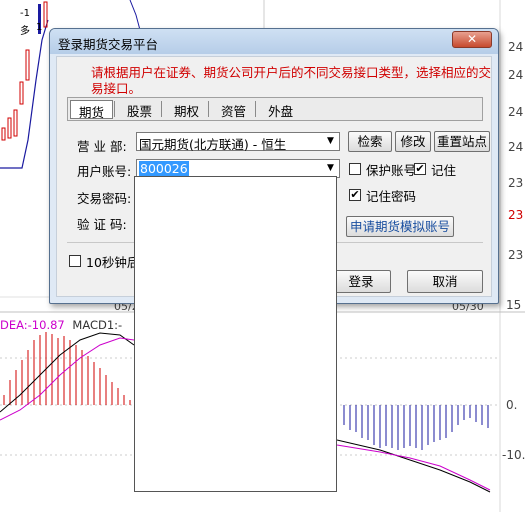 The width and height of the screenshot is (525, 512). What do you see at coordinates (213, 144) in the screenshot?
I see `branch-value: 国元期货(北方联通) - 恒生` at bounding box center [213, 144].